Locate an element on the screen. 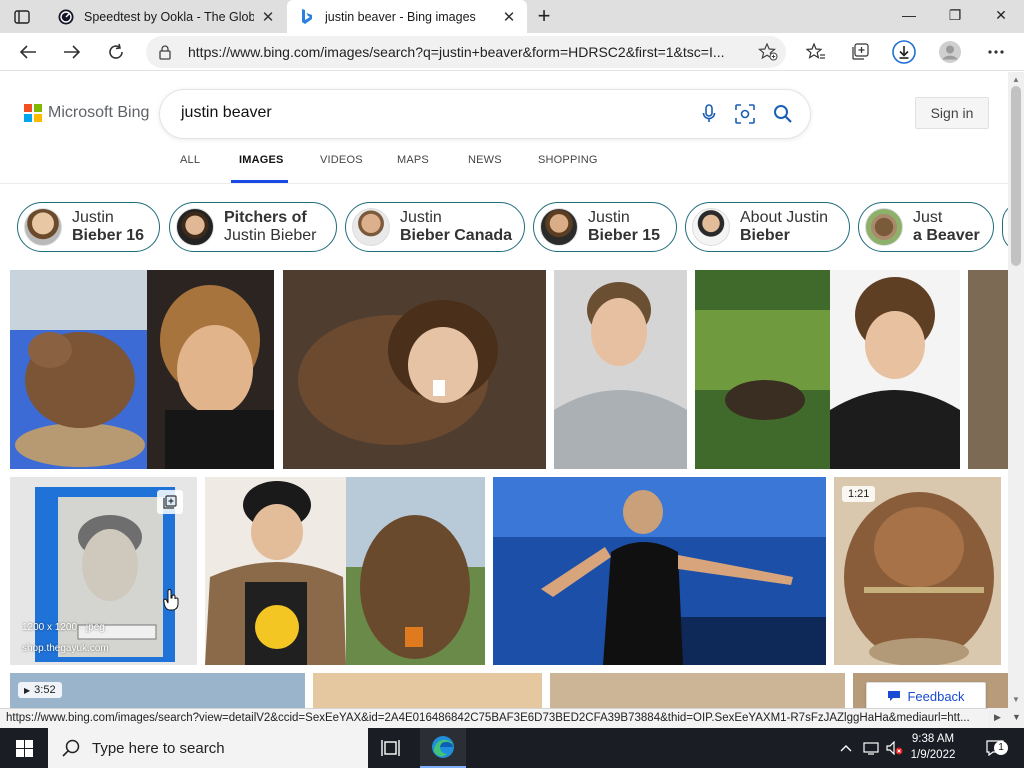  related-chip: Justin Bieber 15 is located at coordinates (605, 227).